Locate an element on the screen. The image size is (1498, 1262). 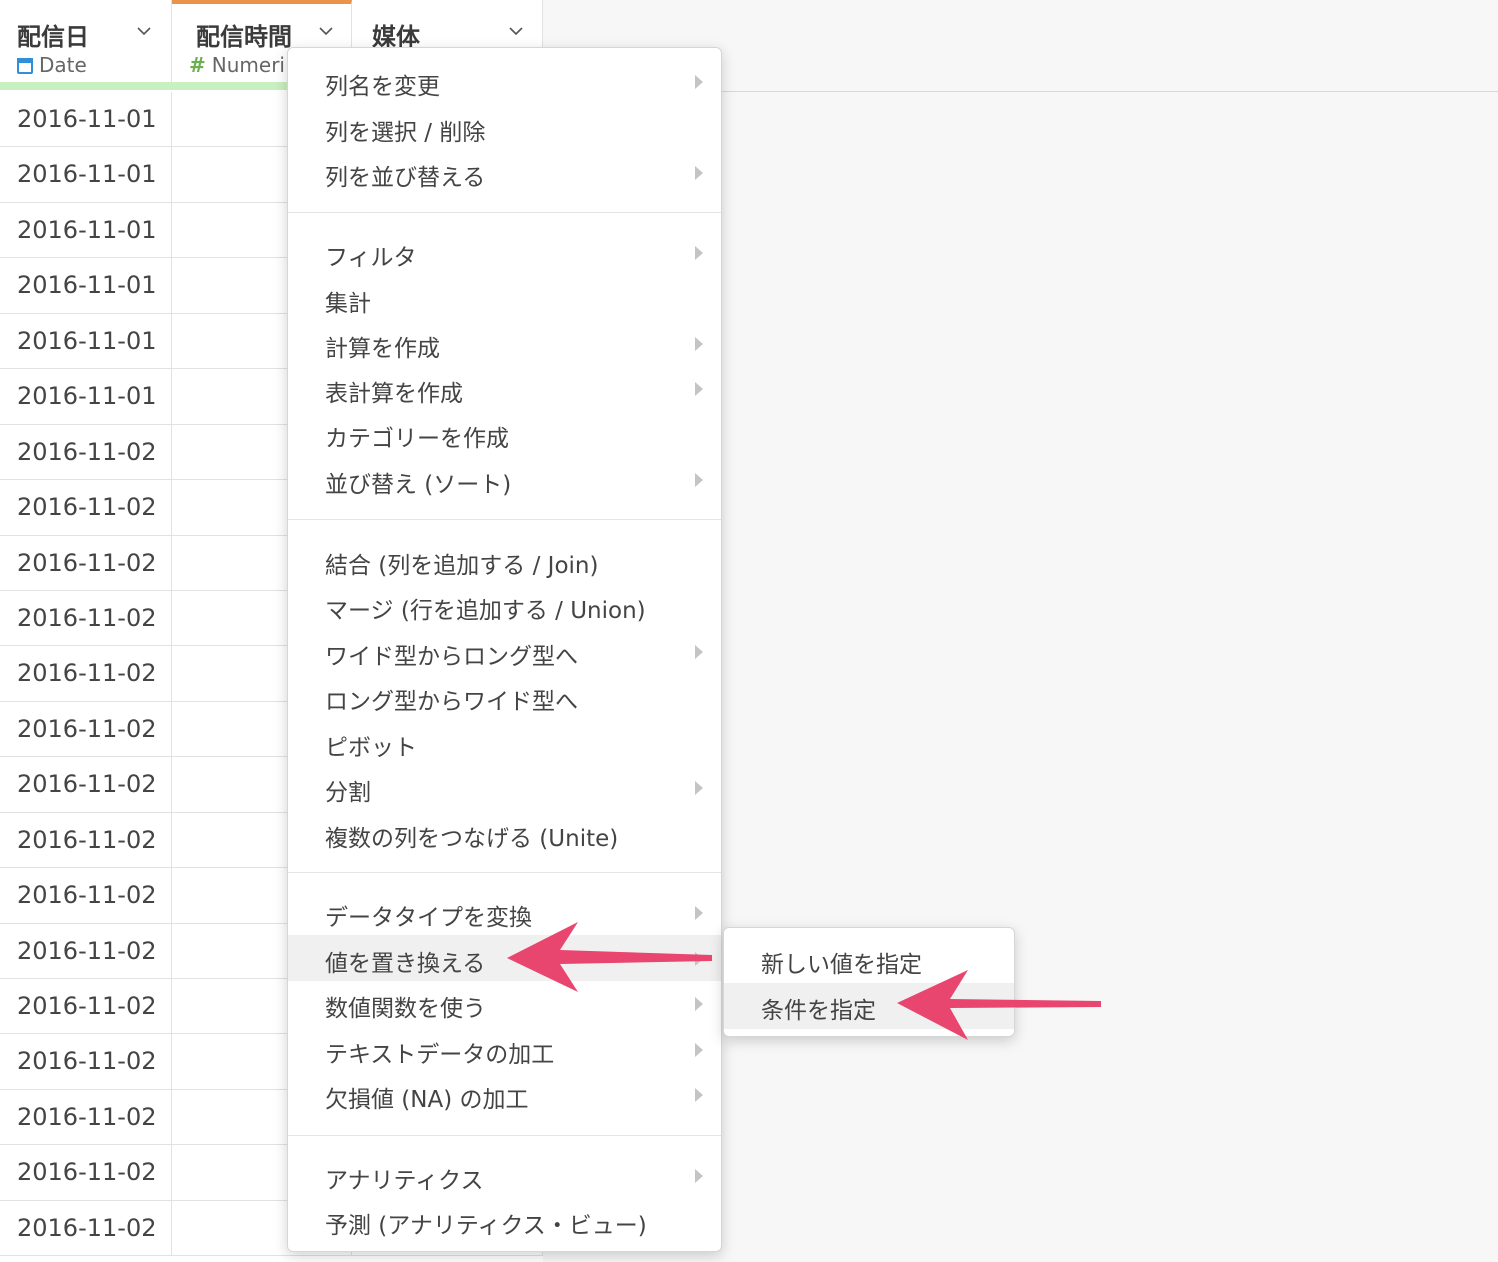
menu-item: 計算を作成 is located at coordinates (504, 343).